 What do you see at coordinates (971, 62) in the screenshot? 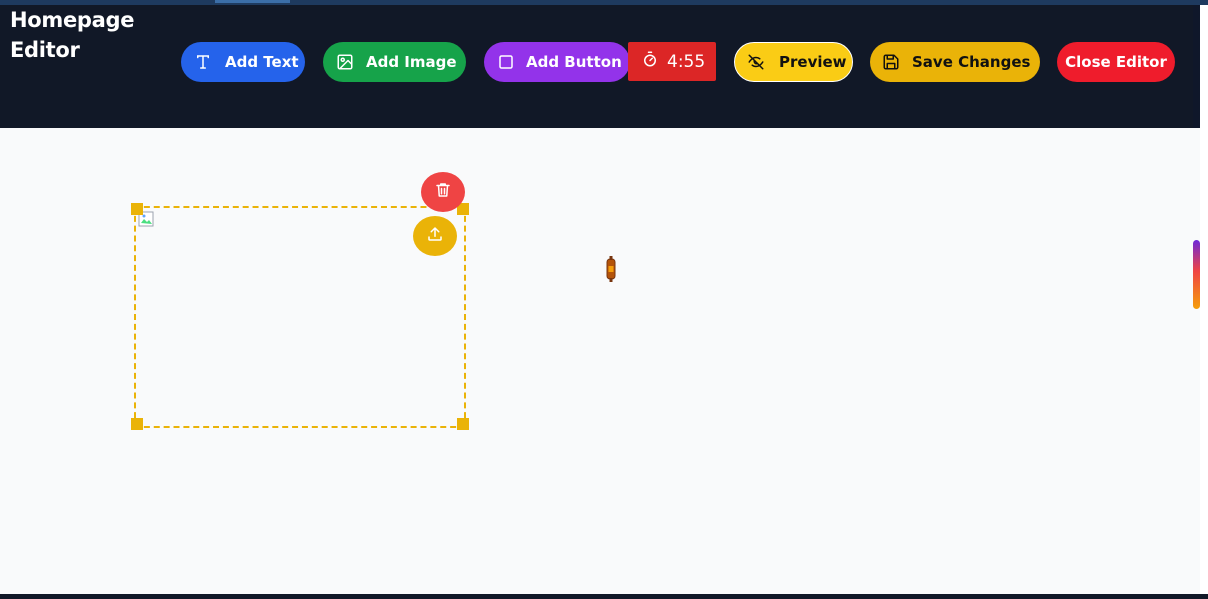
I see `save-changes-label: Save Changes` at bounding box center [971, 62].